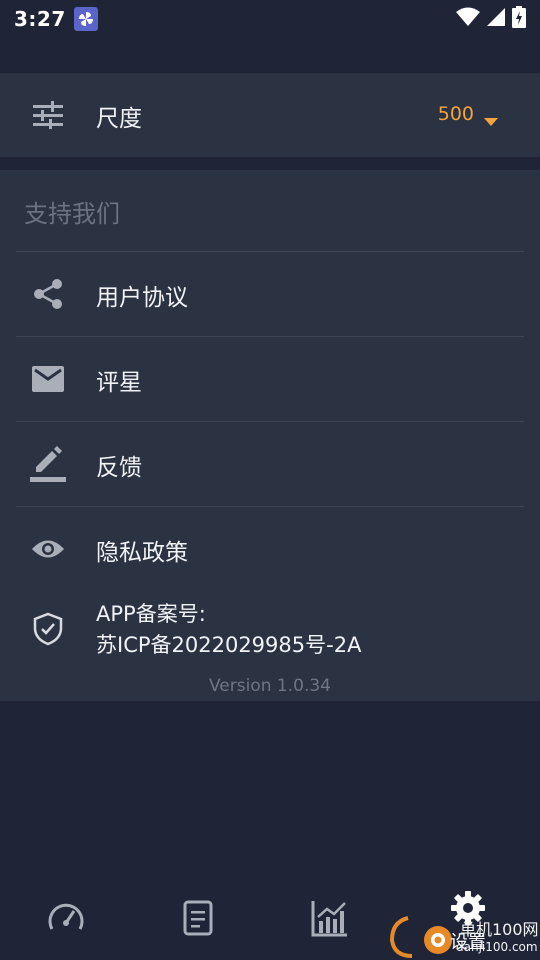  I want to click on wifi-icon, so click(468, 19).